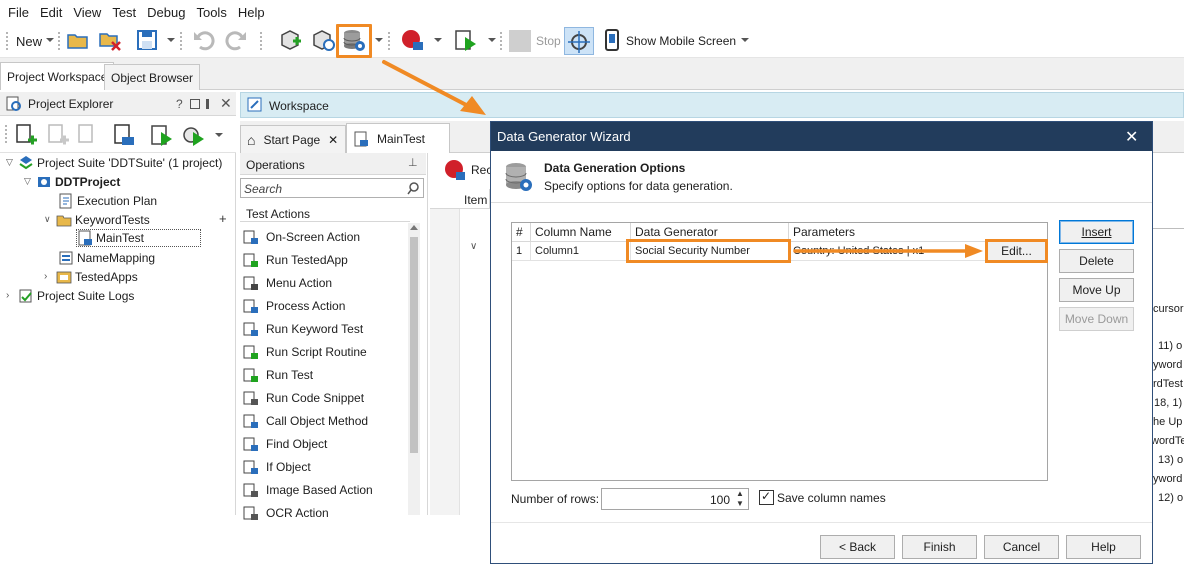 The height and width of the screenshot is (564, 1184). What do you see at coordinates (332, 188) in the screenshot?
I see `operations-search-input: Search` at bounding box center [332, 188].